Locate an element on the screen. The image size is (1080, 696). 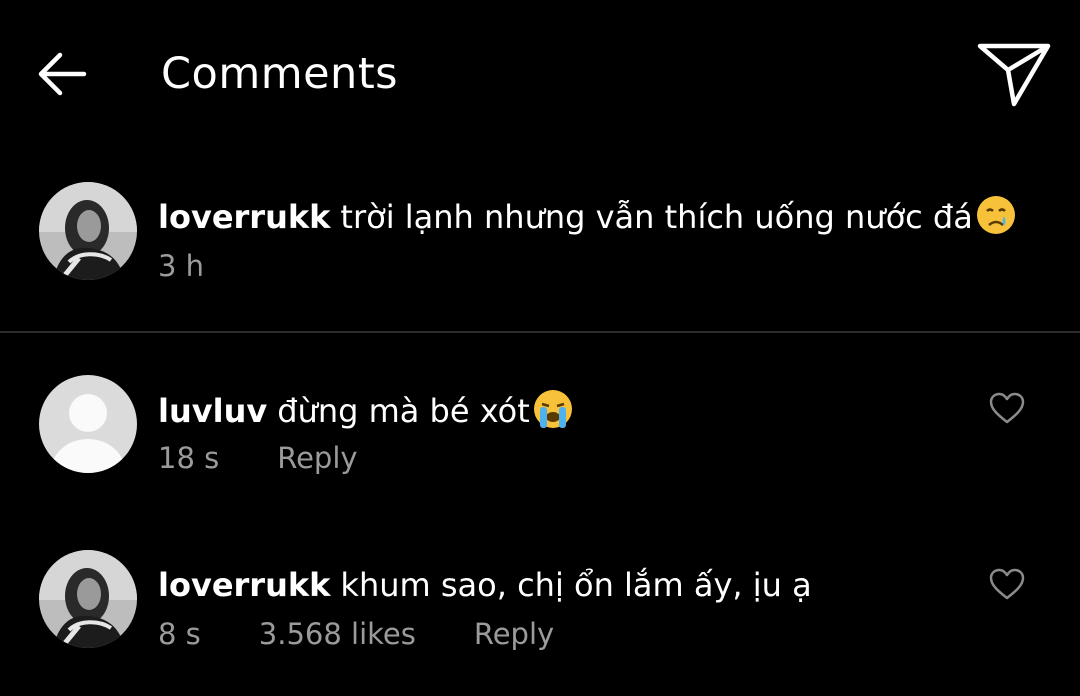
caption-username: loverrukk is located at coordinates (244, 217).